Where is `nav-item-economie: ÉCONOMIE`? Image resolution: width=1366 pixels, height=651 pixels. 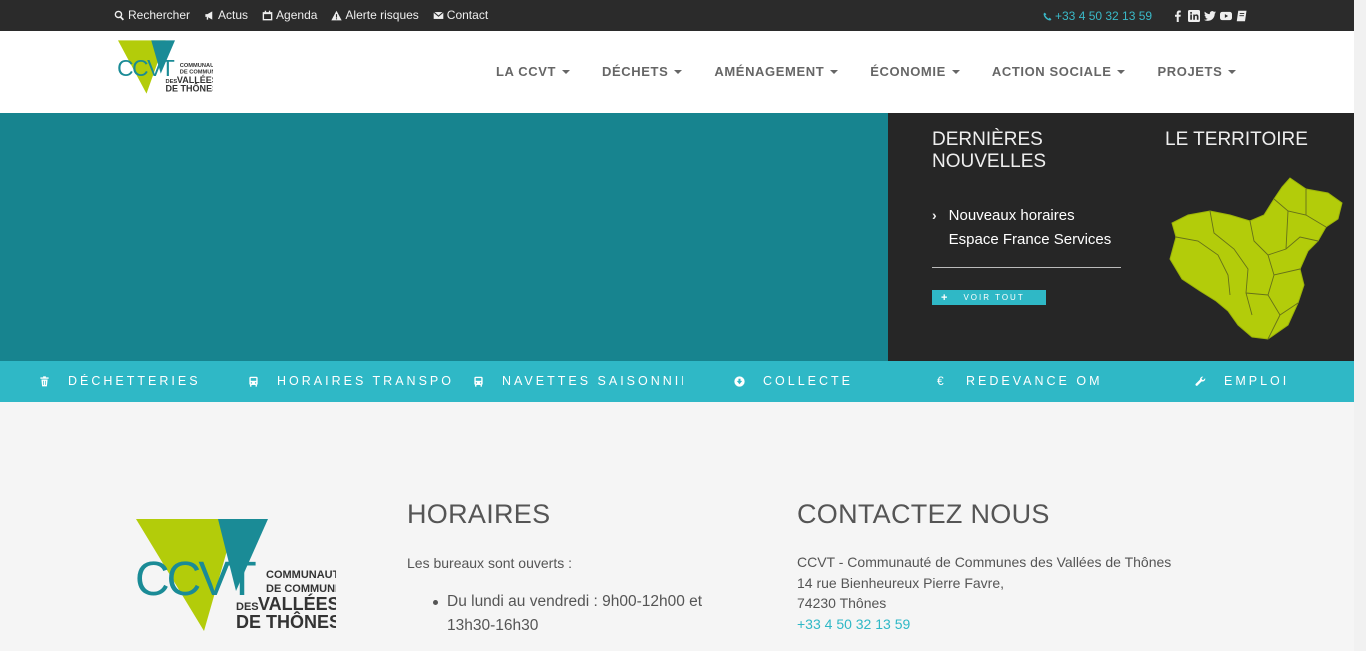
nav-item-economie: ÉCONOMIE is located at coordinates (915, 71).